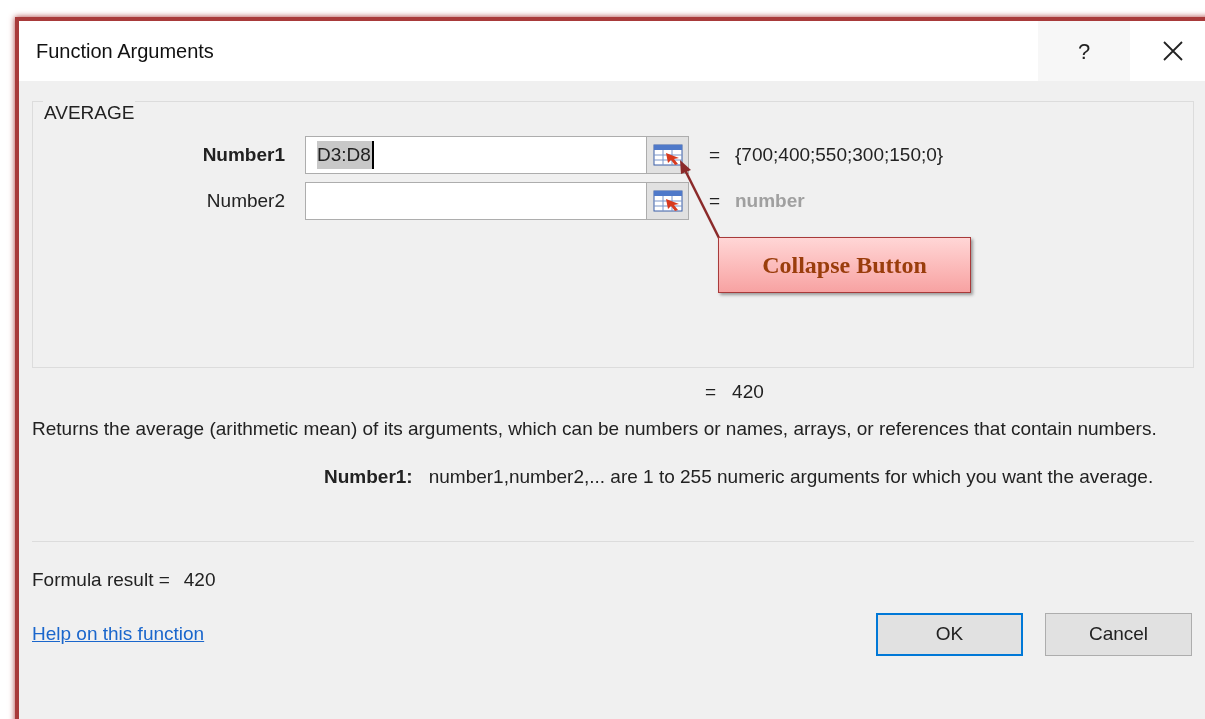  Describe the element at coordinates (243, 154) in the screenshot. I see `argument-label: Number1` at that location.